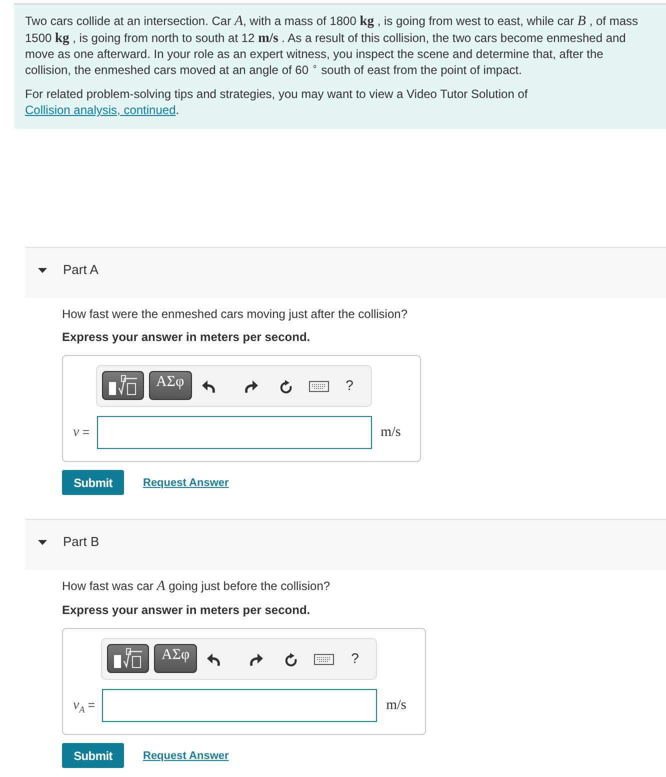  What do you see at coordinates (277, 102) in the screenshot?
I see `tutor-note: For related problem-solving tips and strategies, you may want to view a Video Tutor Solution of Collision analysis, continued.` at bounding box center [277, 102].